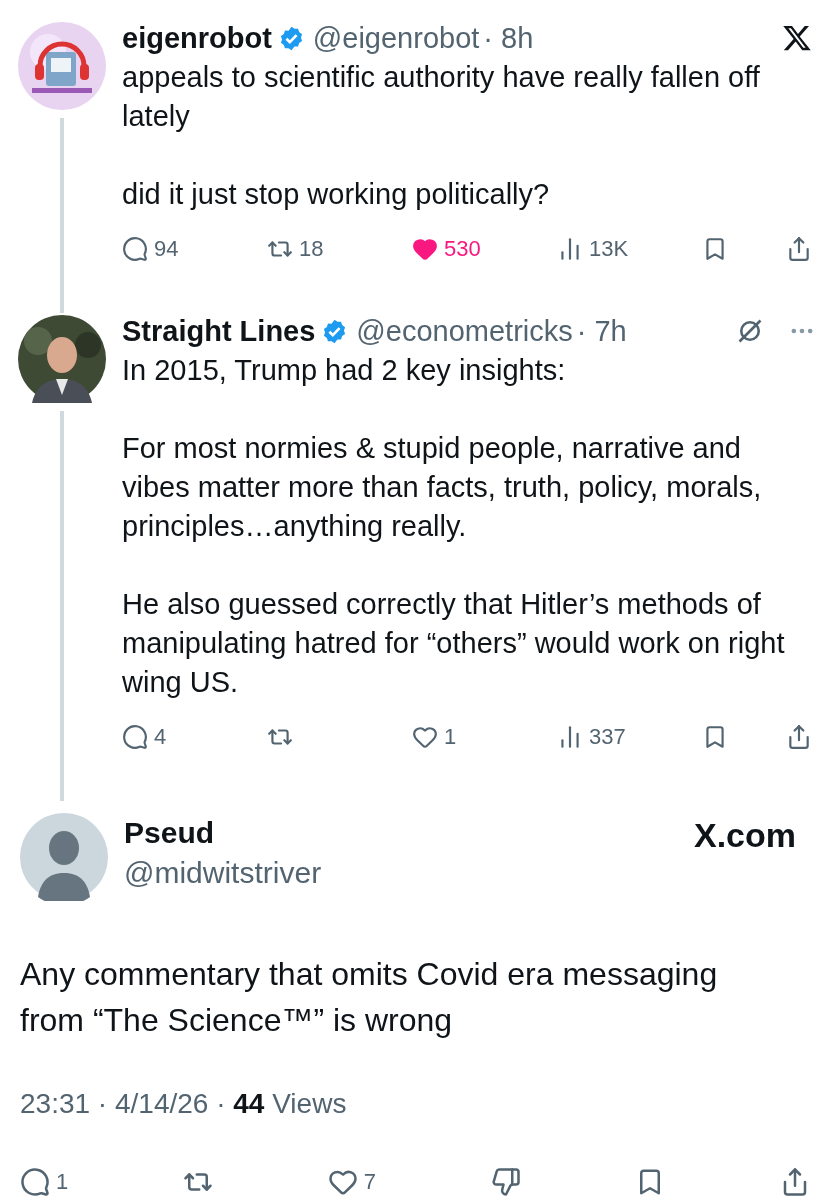 Image resolution: width=832 pixels, height=1200 pixels. What do you see at coordinates (295, 248) in the screenshot?
I see `repost-button: 18` at bounding box center [295, 248].